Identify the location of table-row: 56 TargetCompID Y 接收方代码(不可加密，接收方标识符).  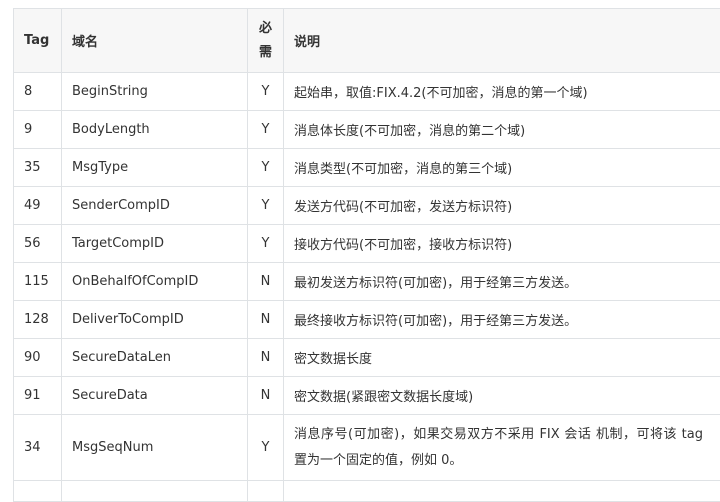
(367, 244).